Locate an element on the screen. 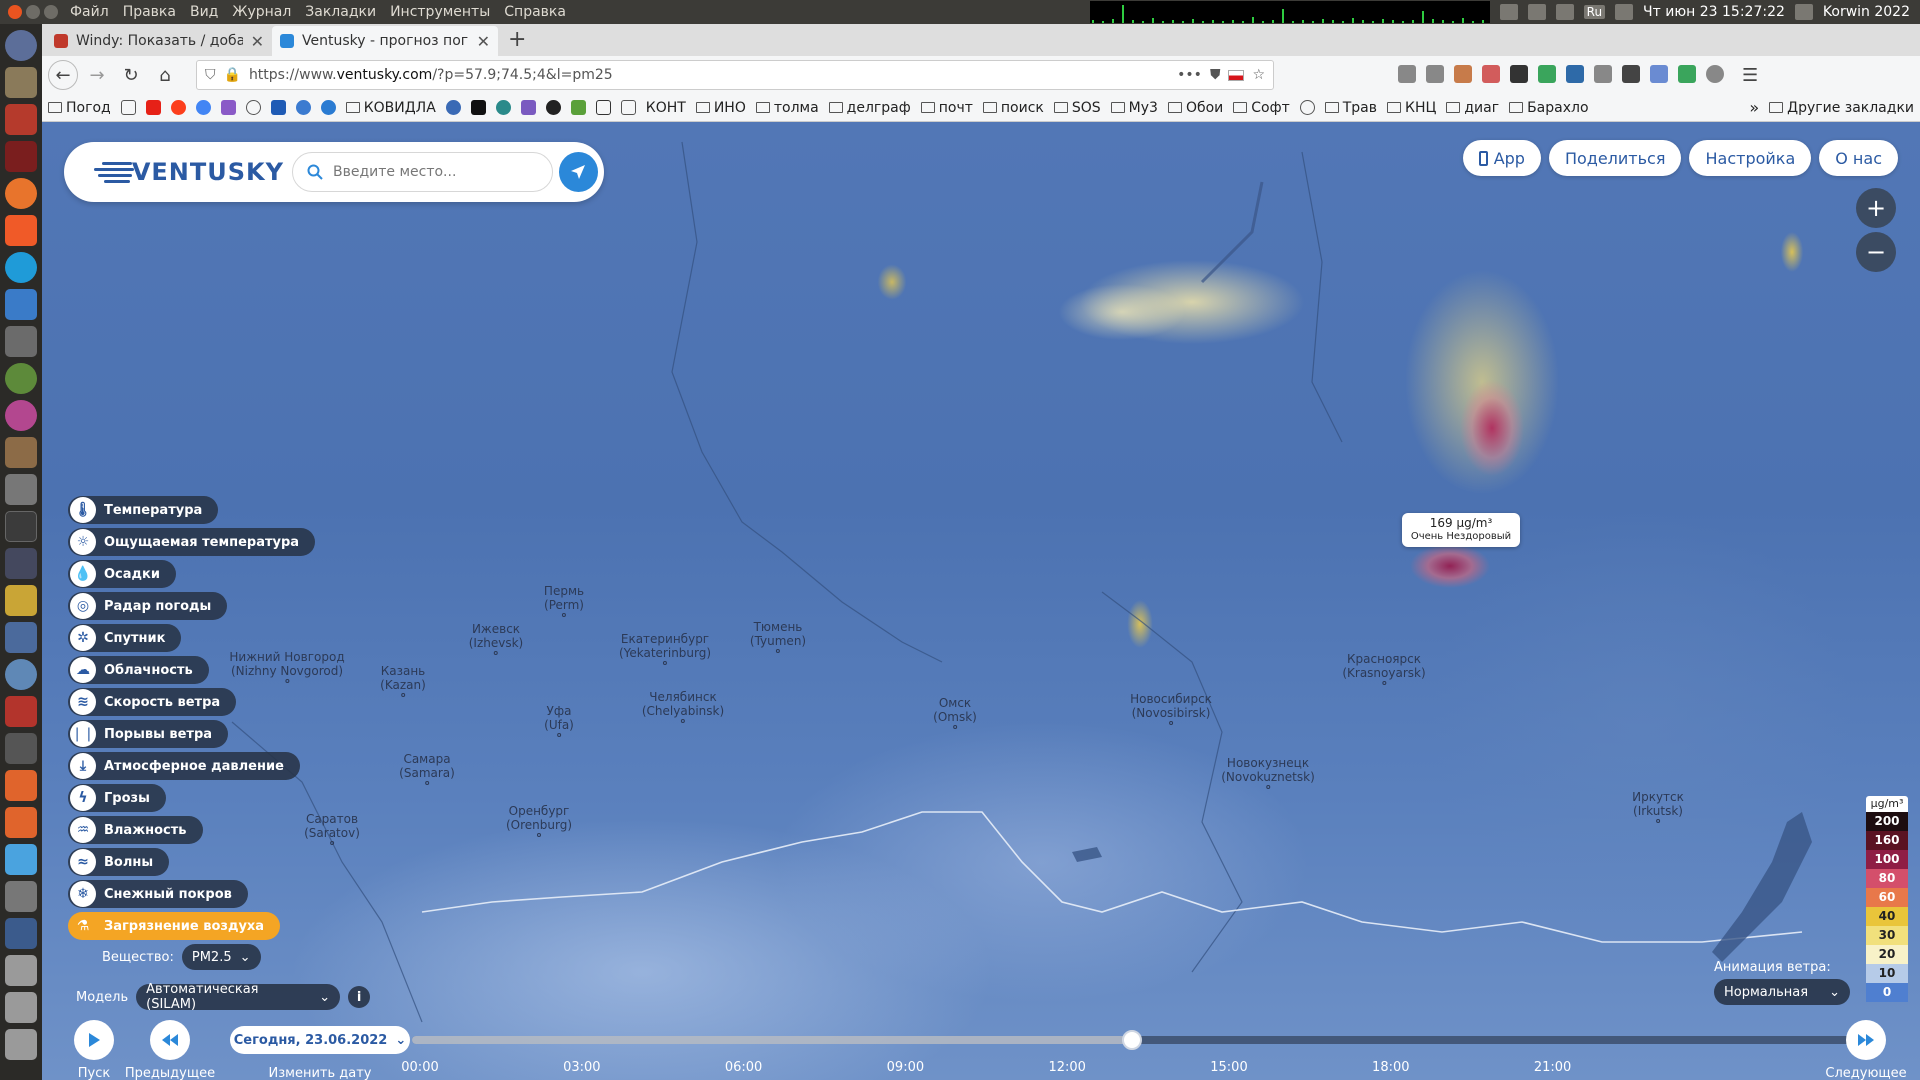 This screenshot has height=1080, width=1920. bookmark-folder: КОНТ is located at coordinates (666, 108).